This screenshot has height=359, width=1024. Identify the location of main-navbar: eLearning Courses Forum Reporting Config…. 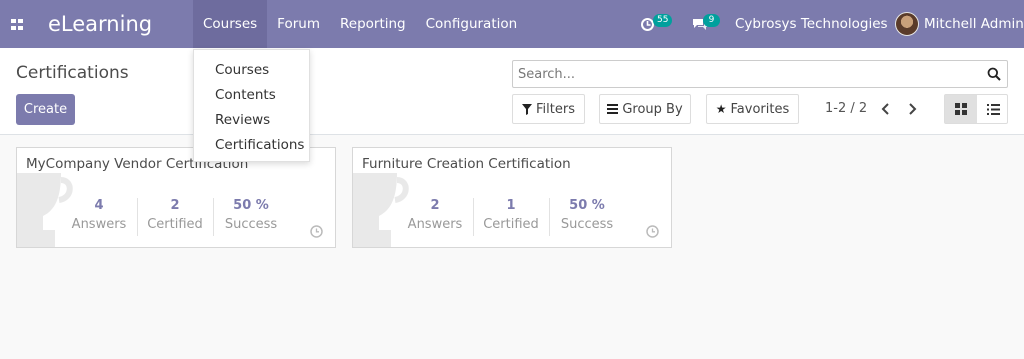
(512, 24).